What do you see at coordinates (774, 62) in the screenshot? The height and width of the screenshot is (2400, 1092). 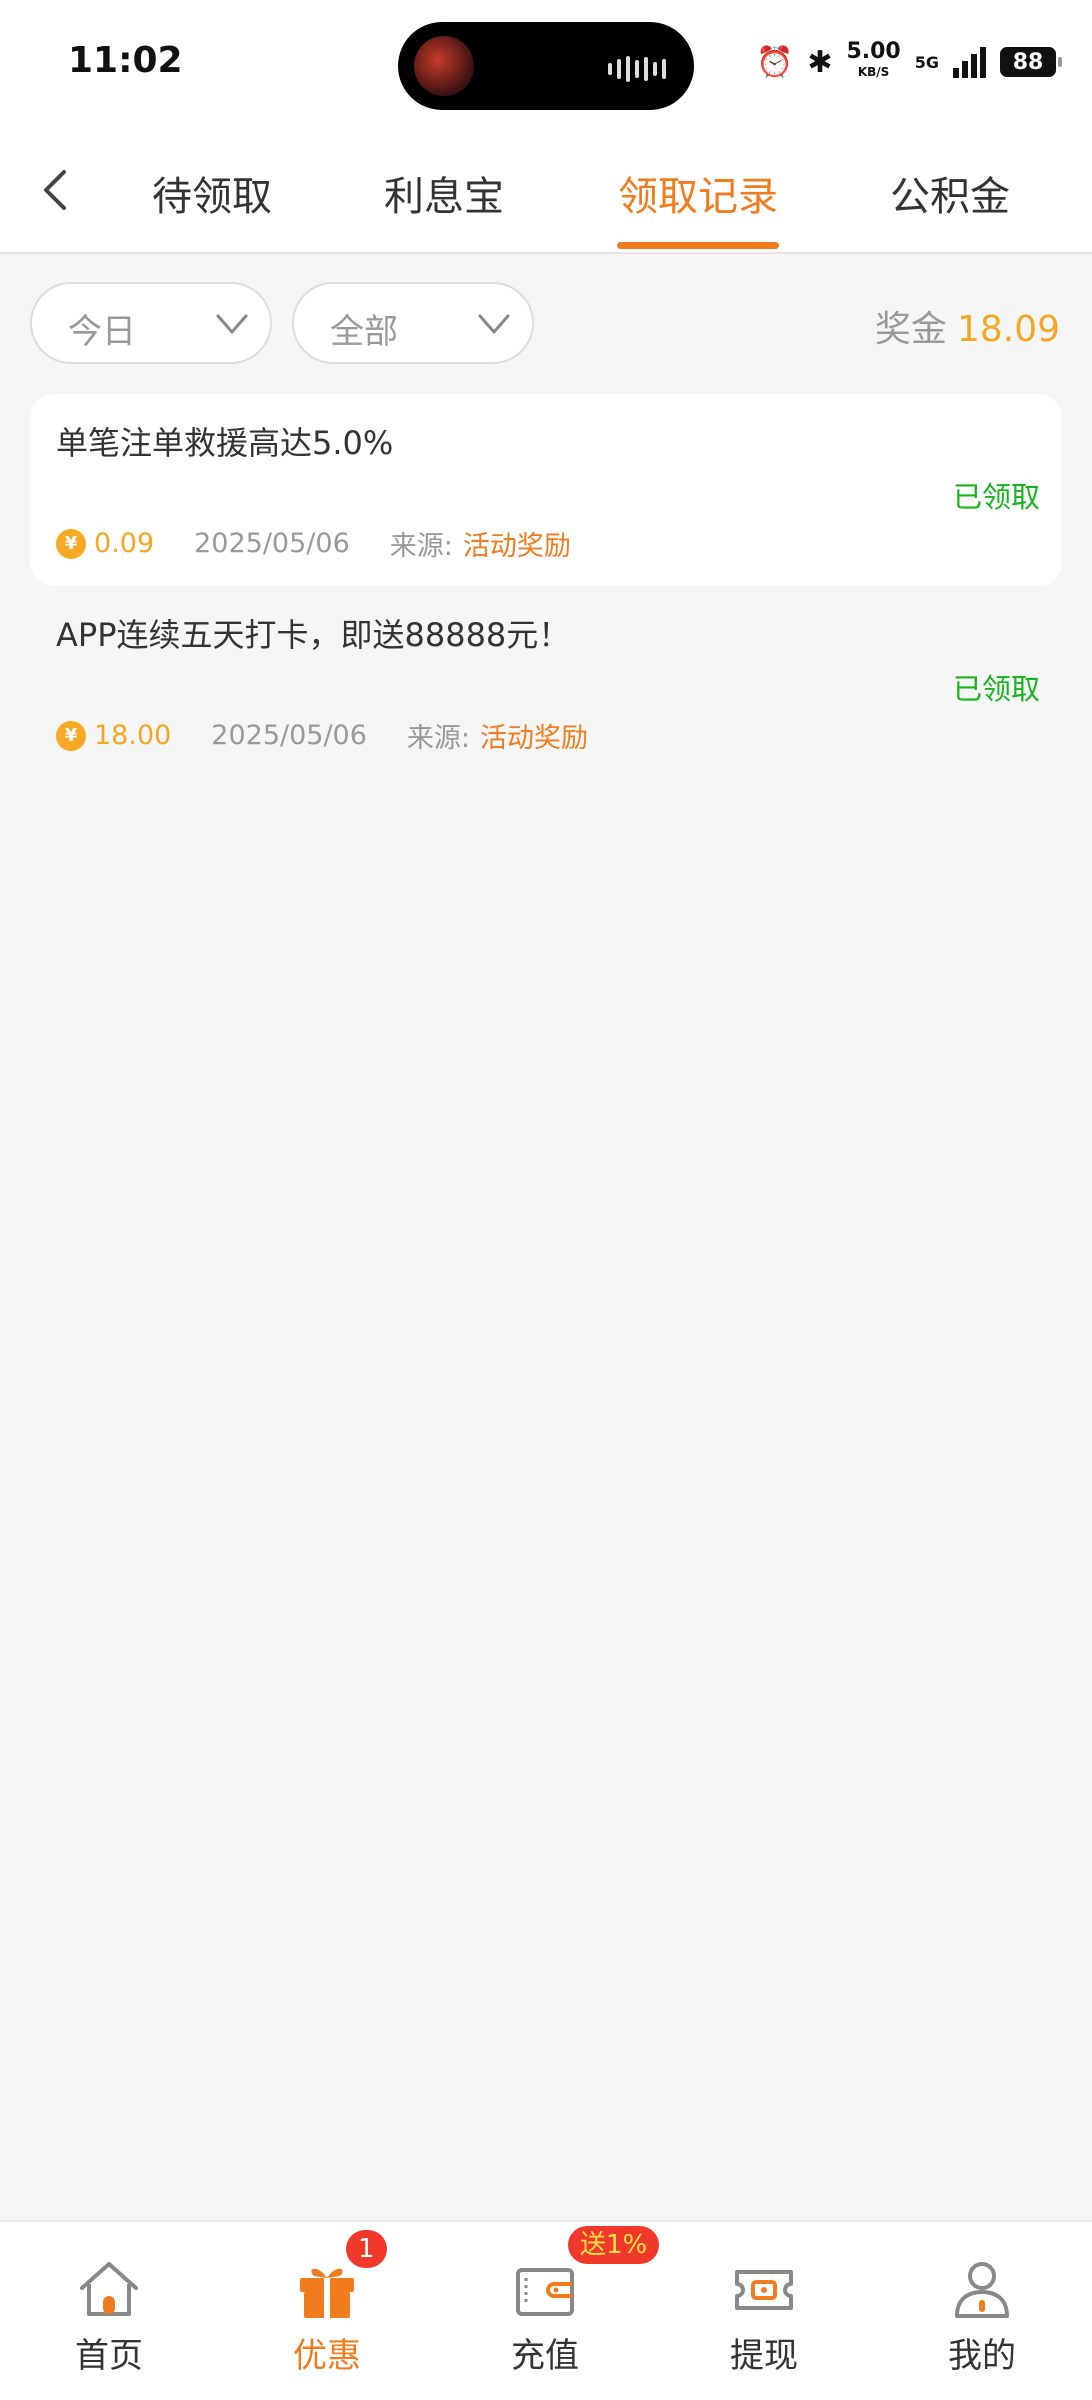 I see `alarm-icon: ⏰` at bounding box center [774, 62].